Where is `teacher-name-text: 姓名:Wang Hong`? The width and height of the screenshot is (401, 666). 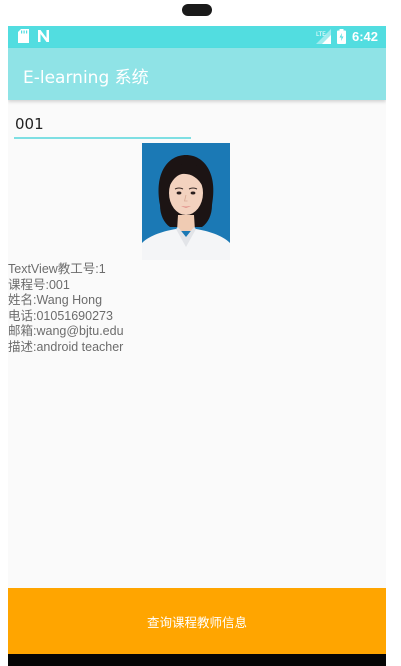
teacher-name-text: 姓名:Wang Hong is located at coordinates (55, 300).